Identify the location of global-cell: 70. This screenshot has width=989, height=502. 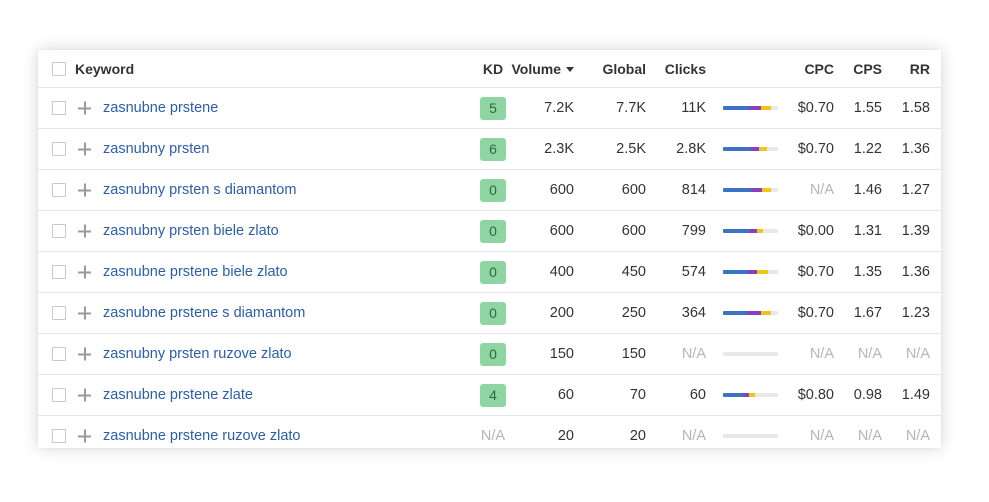
(637, 395).